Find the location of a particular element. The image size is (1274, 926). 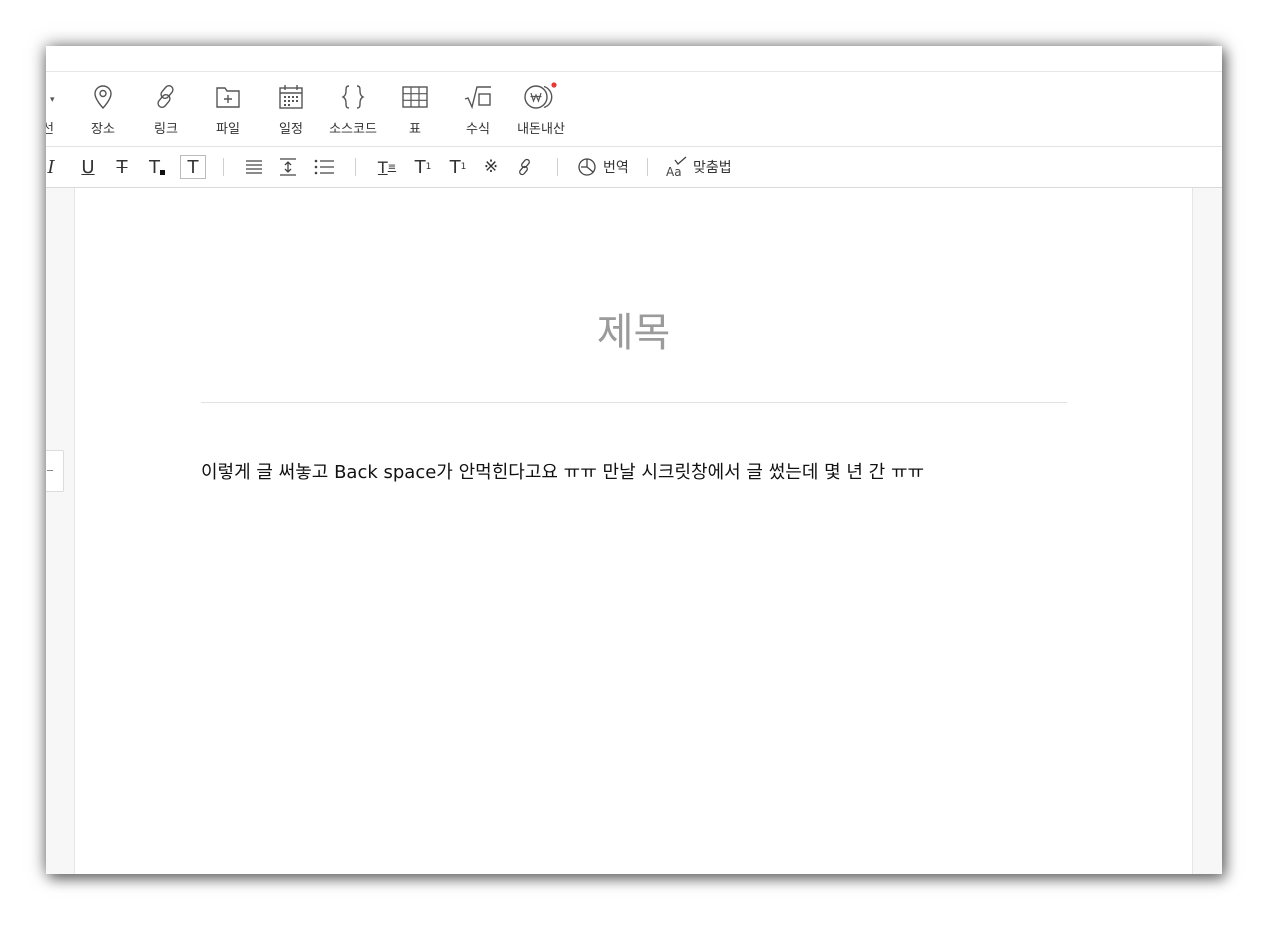

table-icon is located at coordinates (415, 97).